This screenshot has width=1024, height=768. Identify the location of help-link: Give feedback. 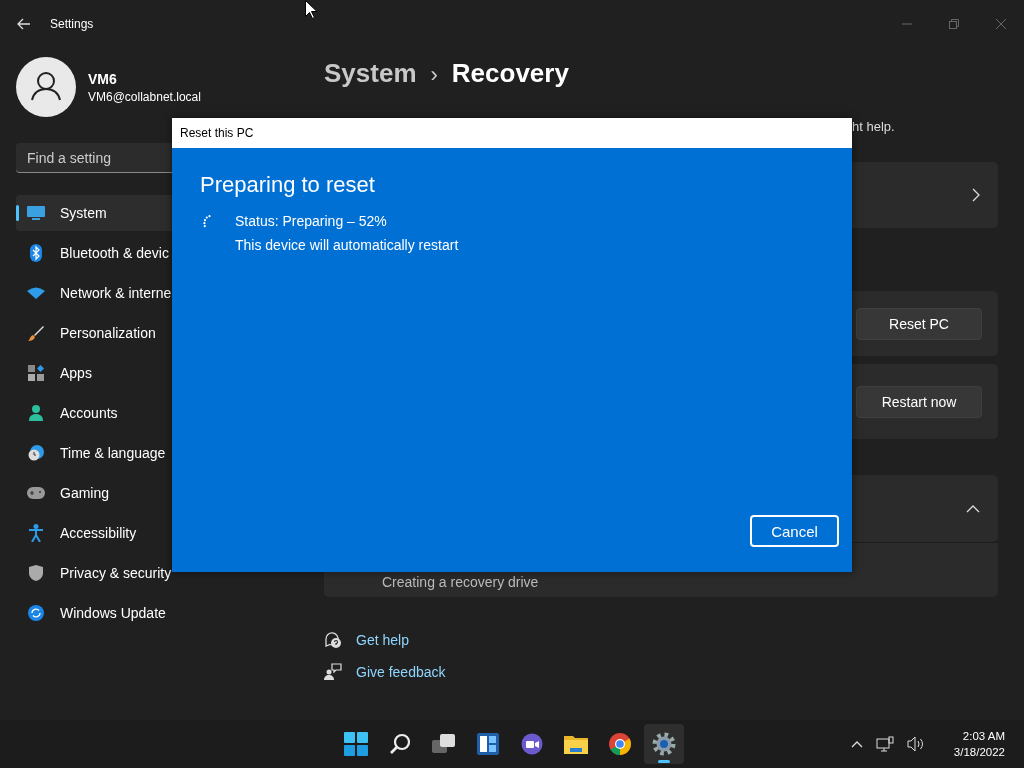
(401, 672).